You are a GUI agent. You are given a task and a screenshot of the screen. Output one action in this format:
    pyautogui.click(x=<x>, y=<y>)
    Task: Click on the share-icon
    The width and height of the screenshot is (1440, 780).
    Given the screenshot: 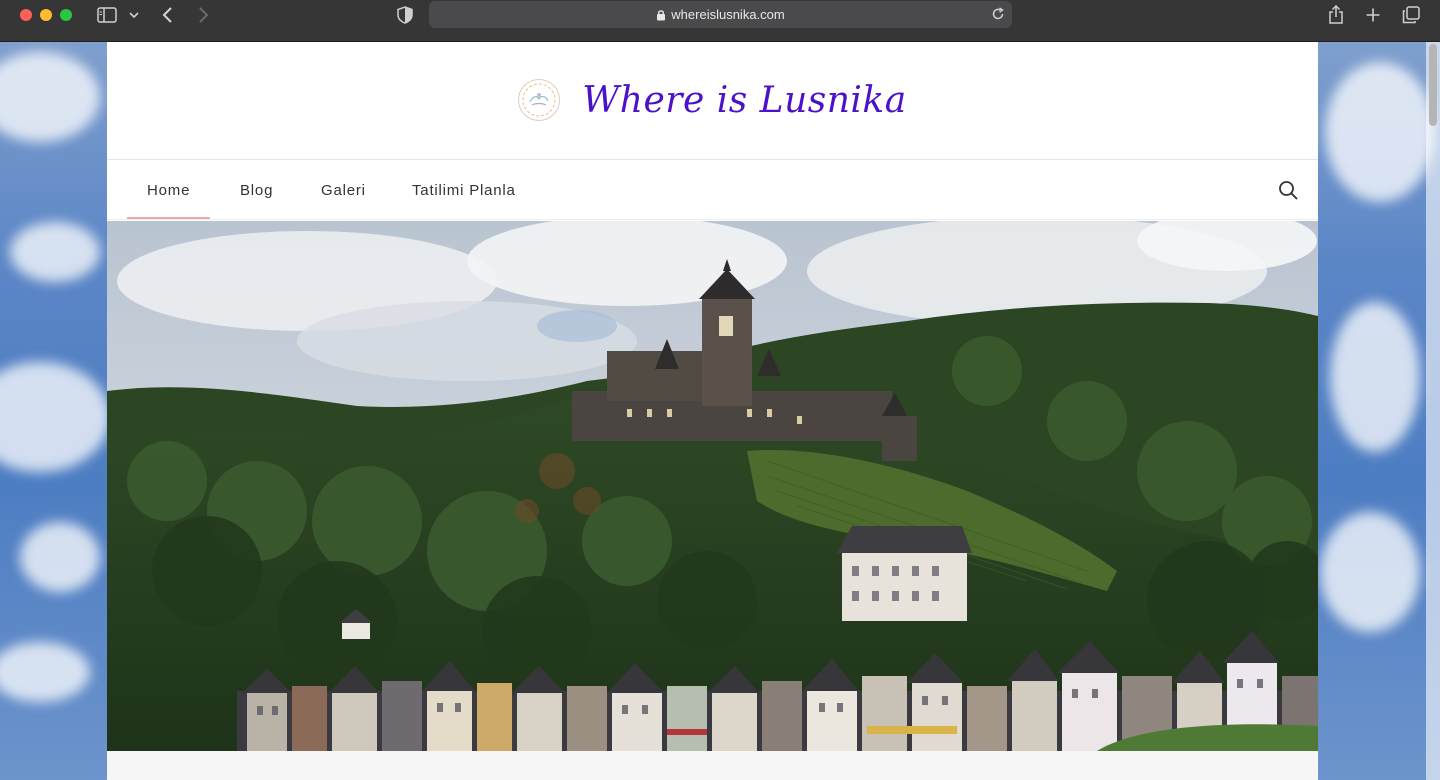 What is the action you would take?
    pyautogui.click(x=1336, y=15)
    